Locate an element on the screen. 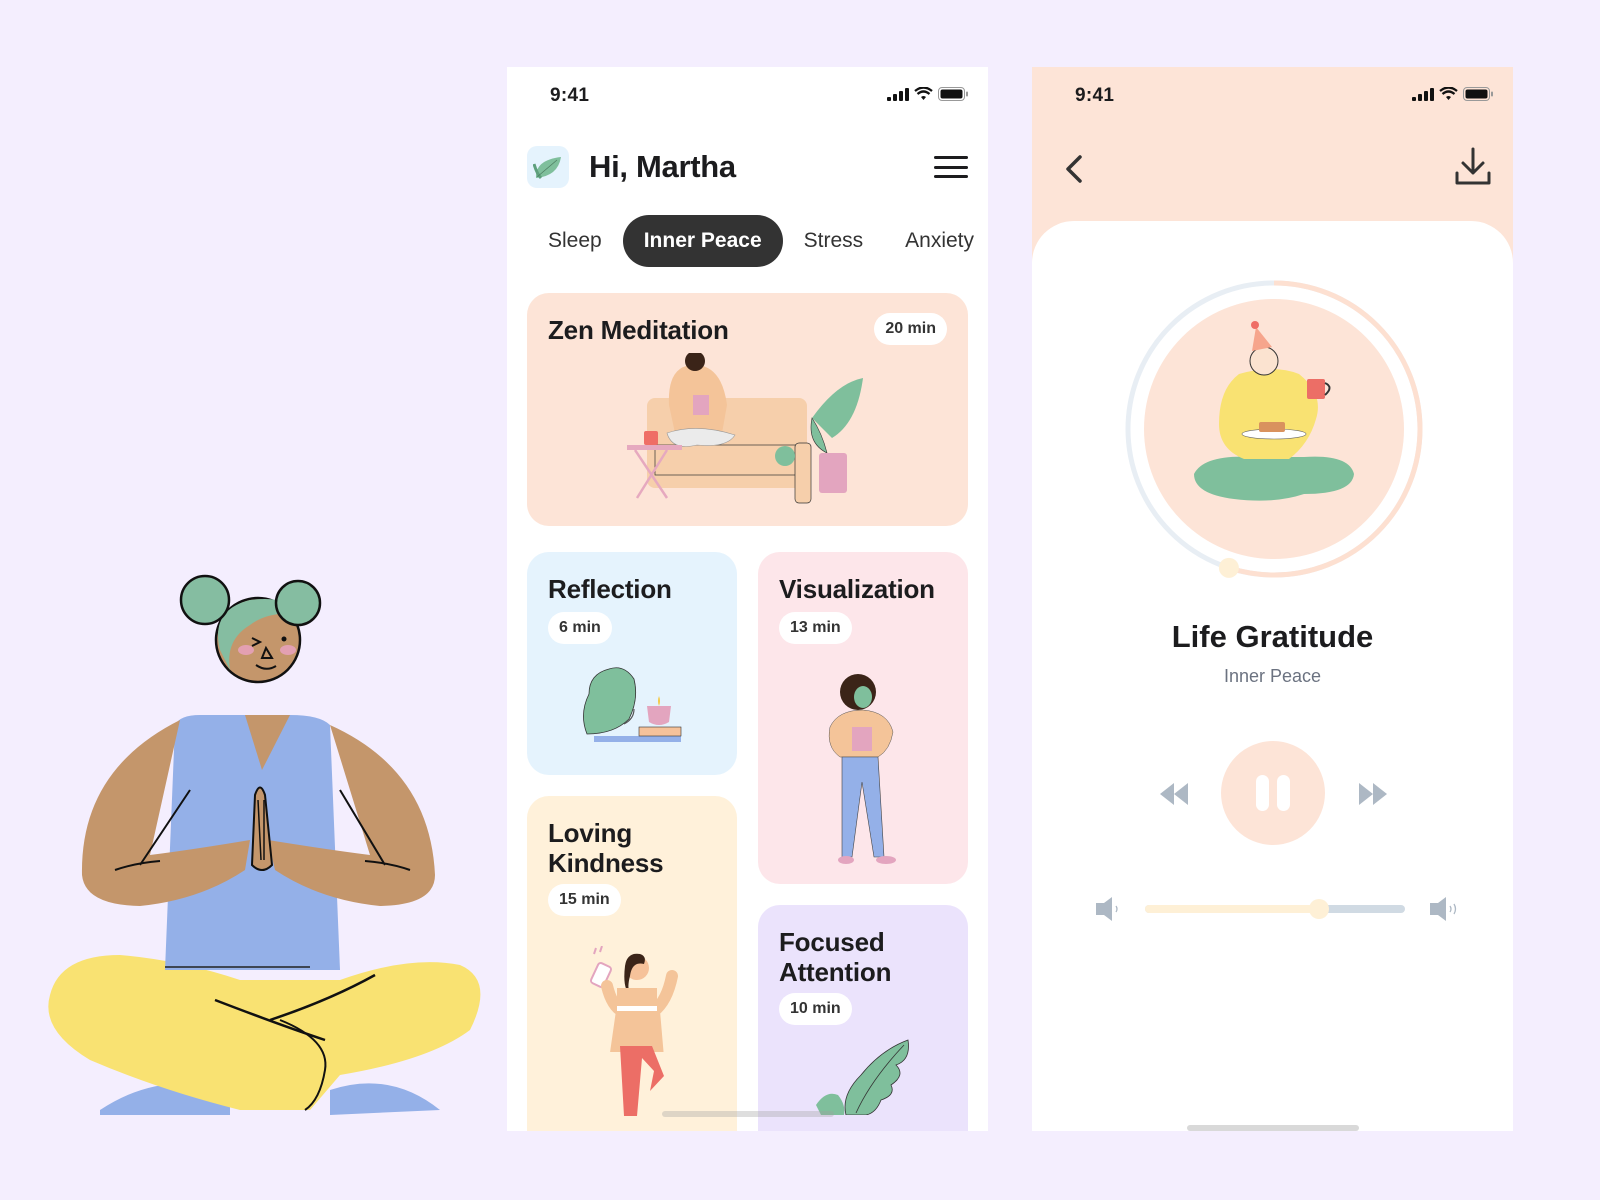 The width and height of the screenshot is (1600, 1200). rewind-icon is located at coordinates (1175, 794).